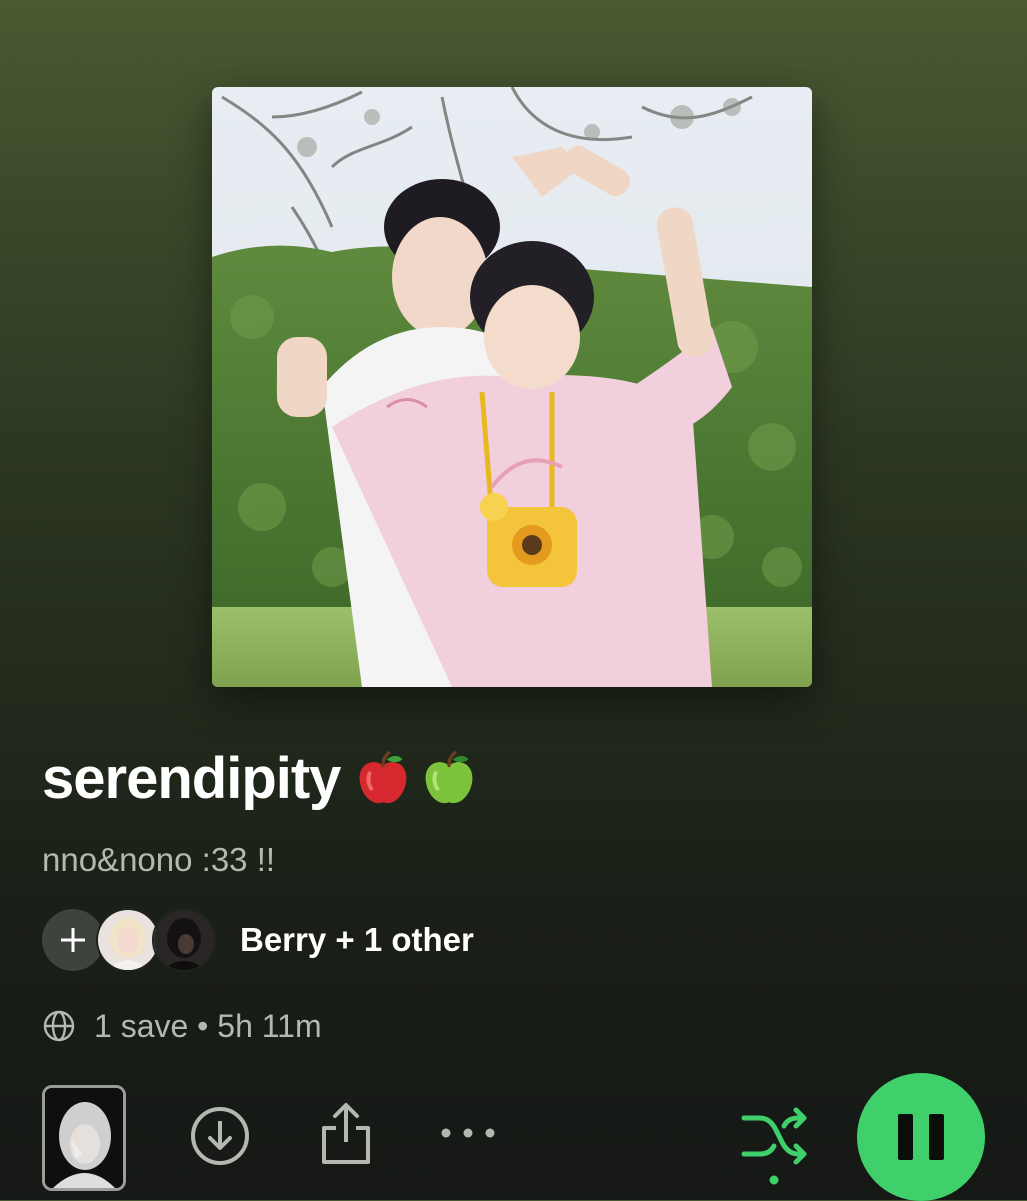 This screenshot has height=1201, width=1027. I want to click on shuffle-icon, so click(774, 1146).